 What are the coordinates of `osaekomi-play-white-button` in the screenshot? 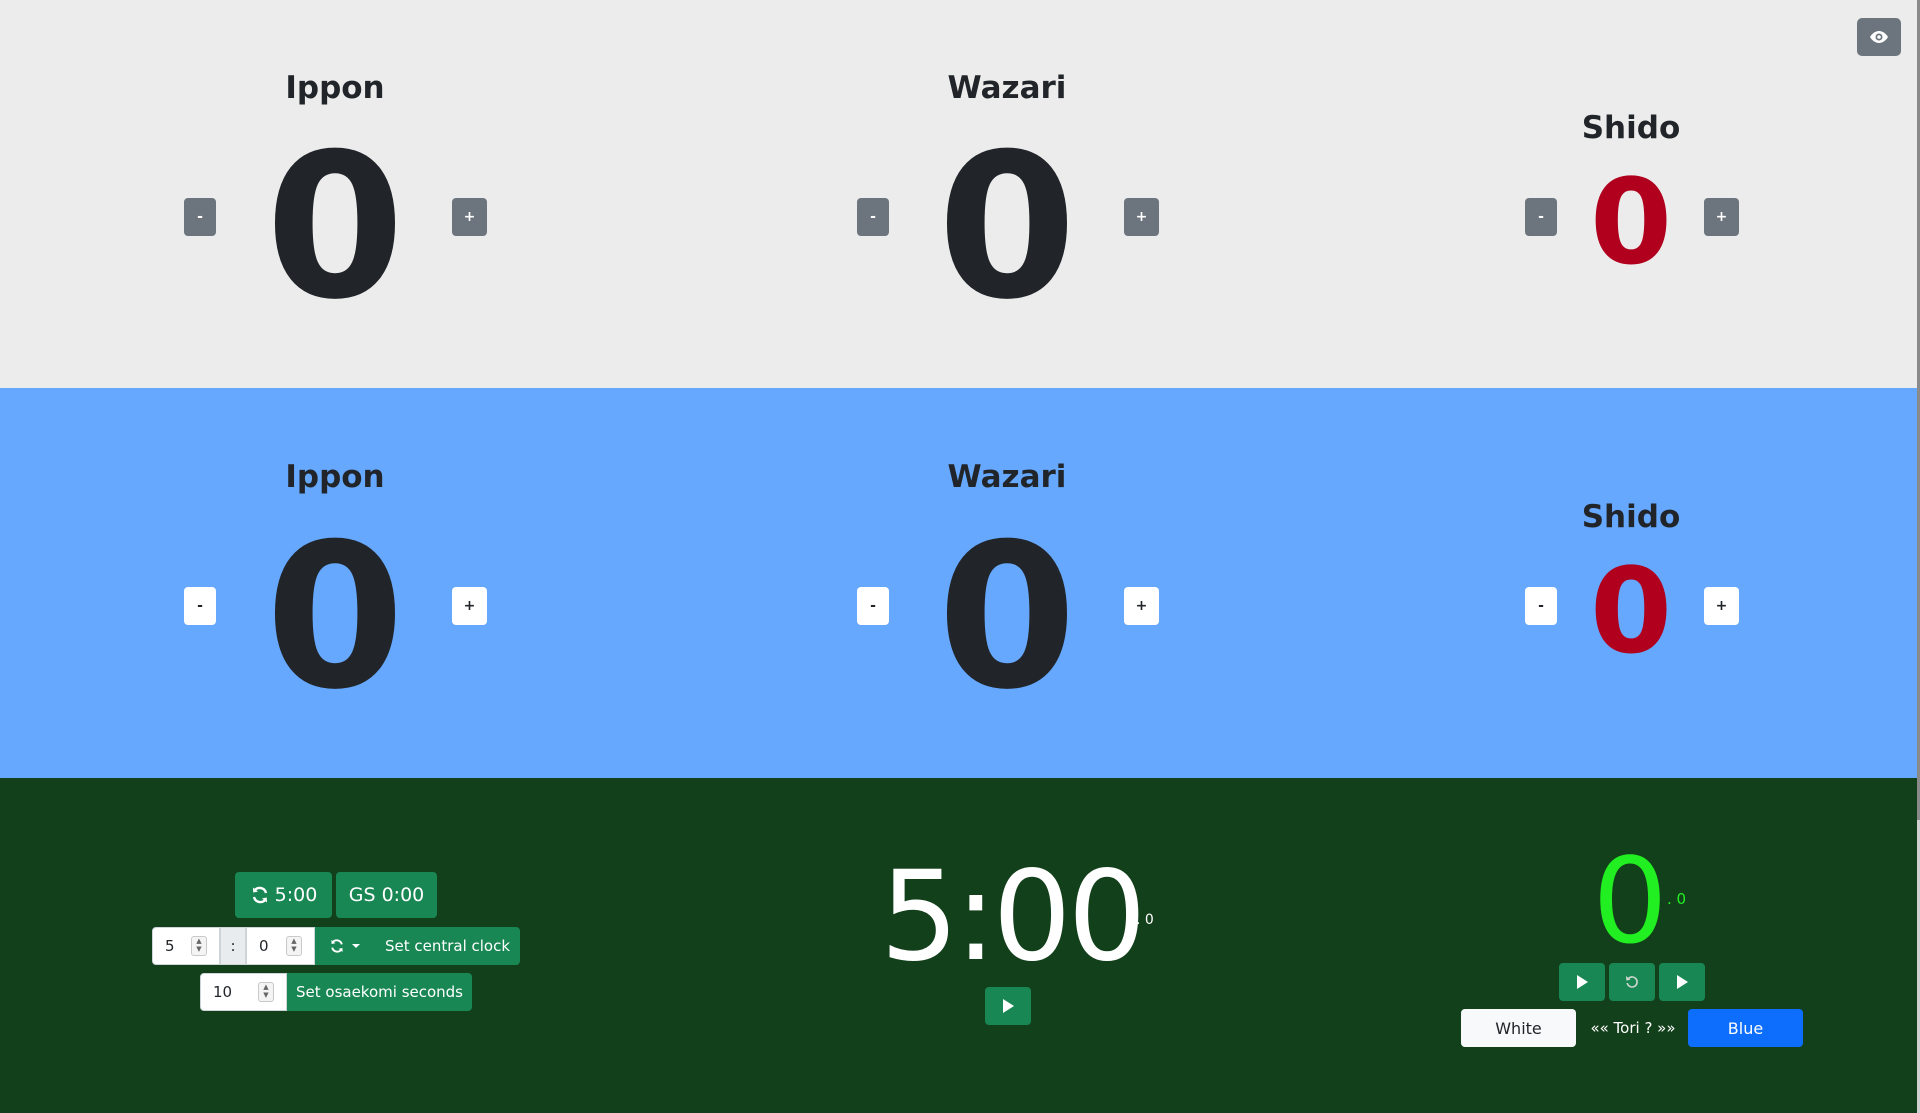 It's located at (1582, 982).